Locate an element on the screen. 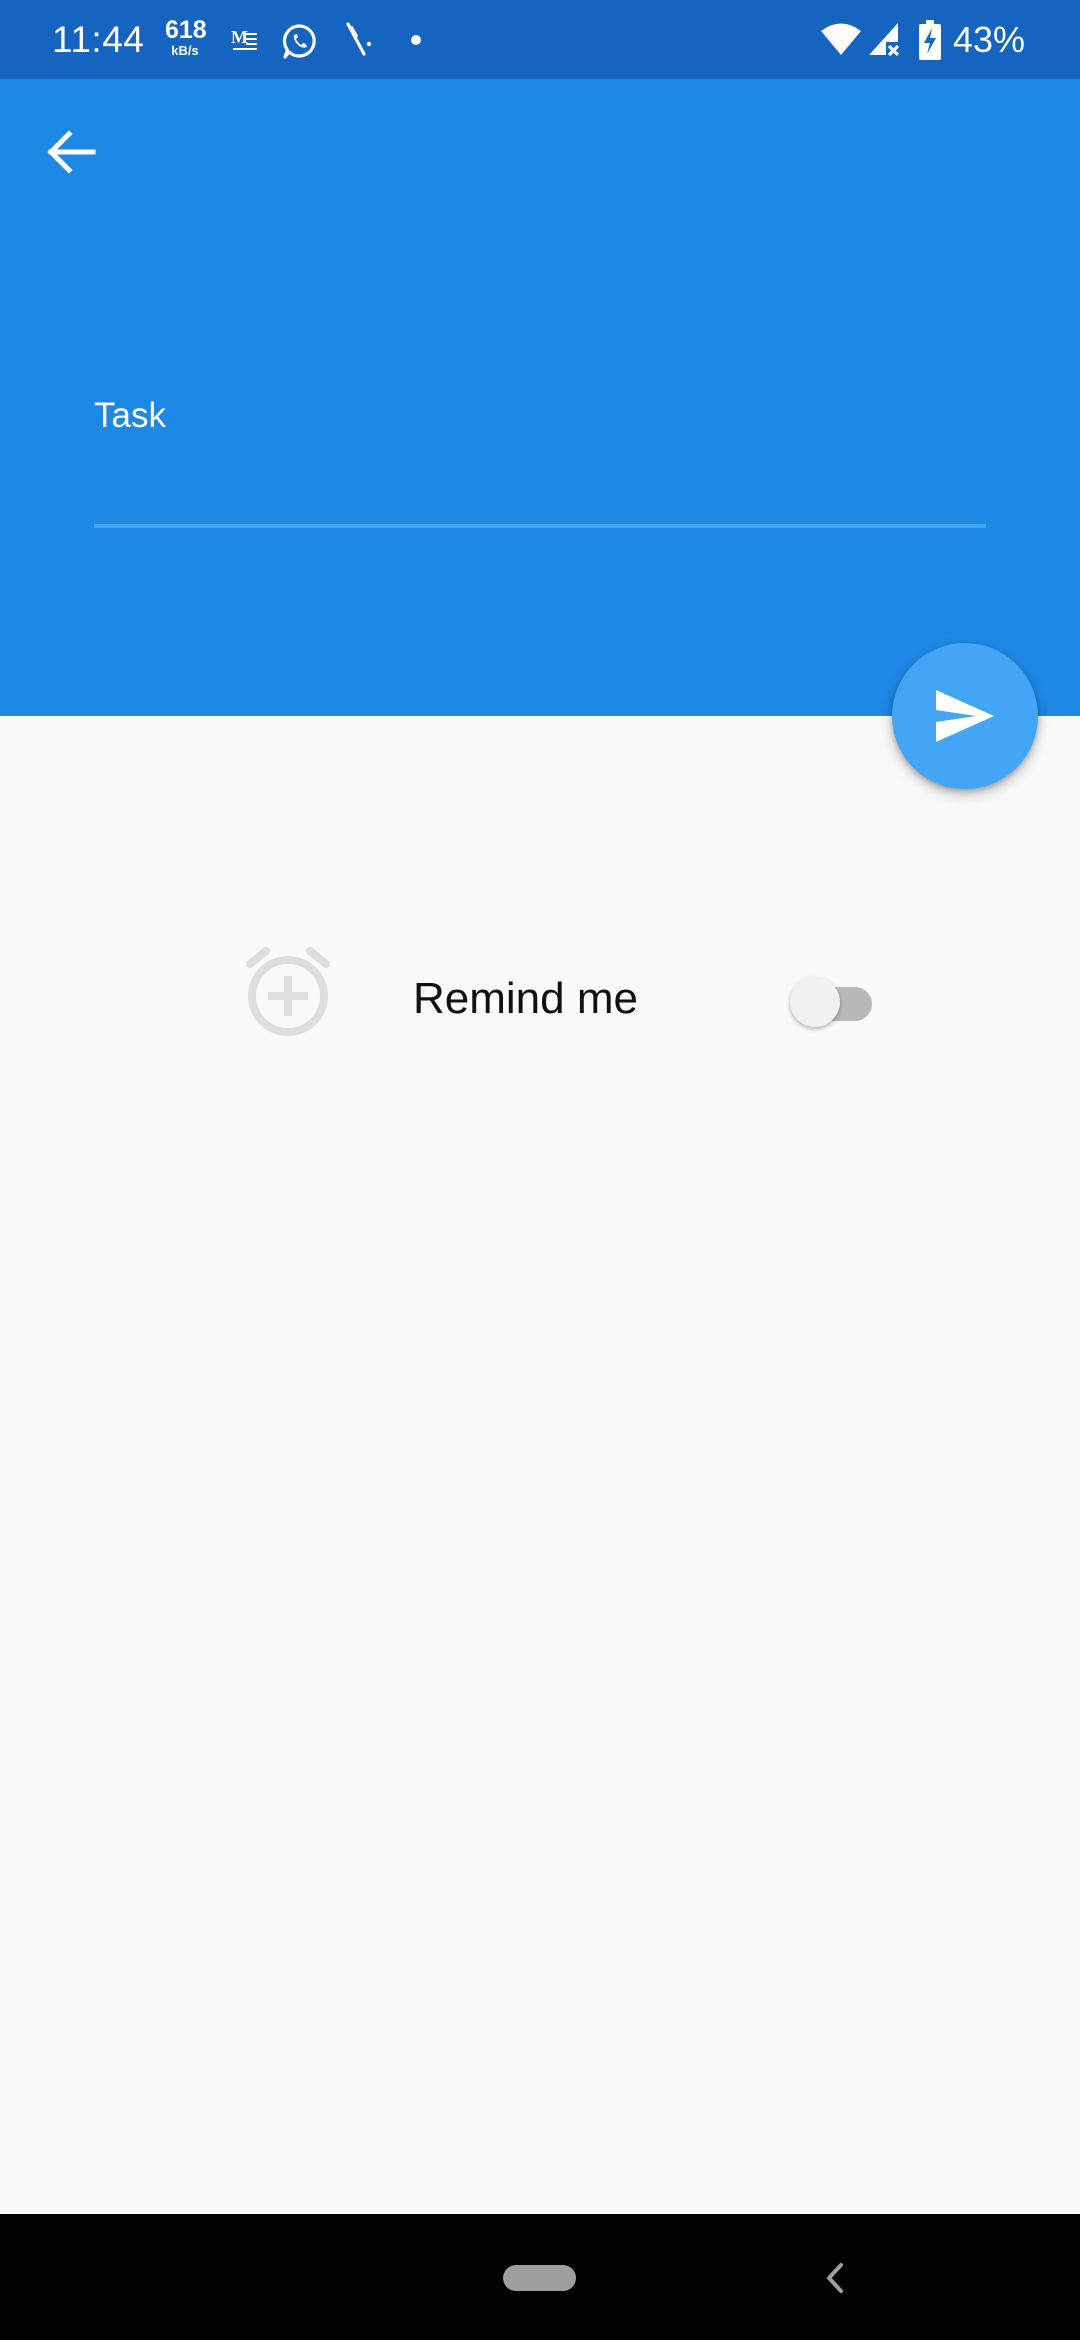 The width and height of the screenshot is (1080, 2340). home-button is located at coordinates (539, 2278).